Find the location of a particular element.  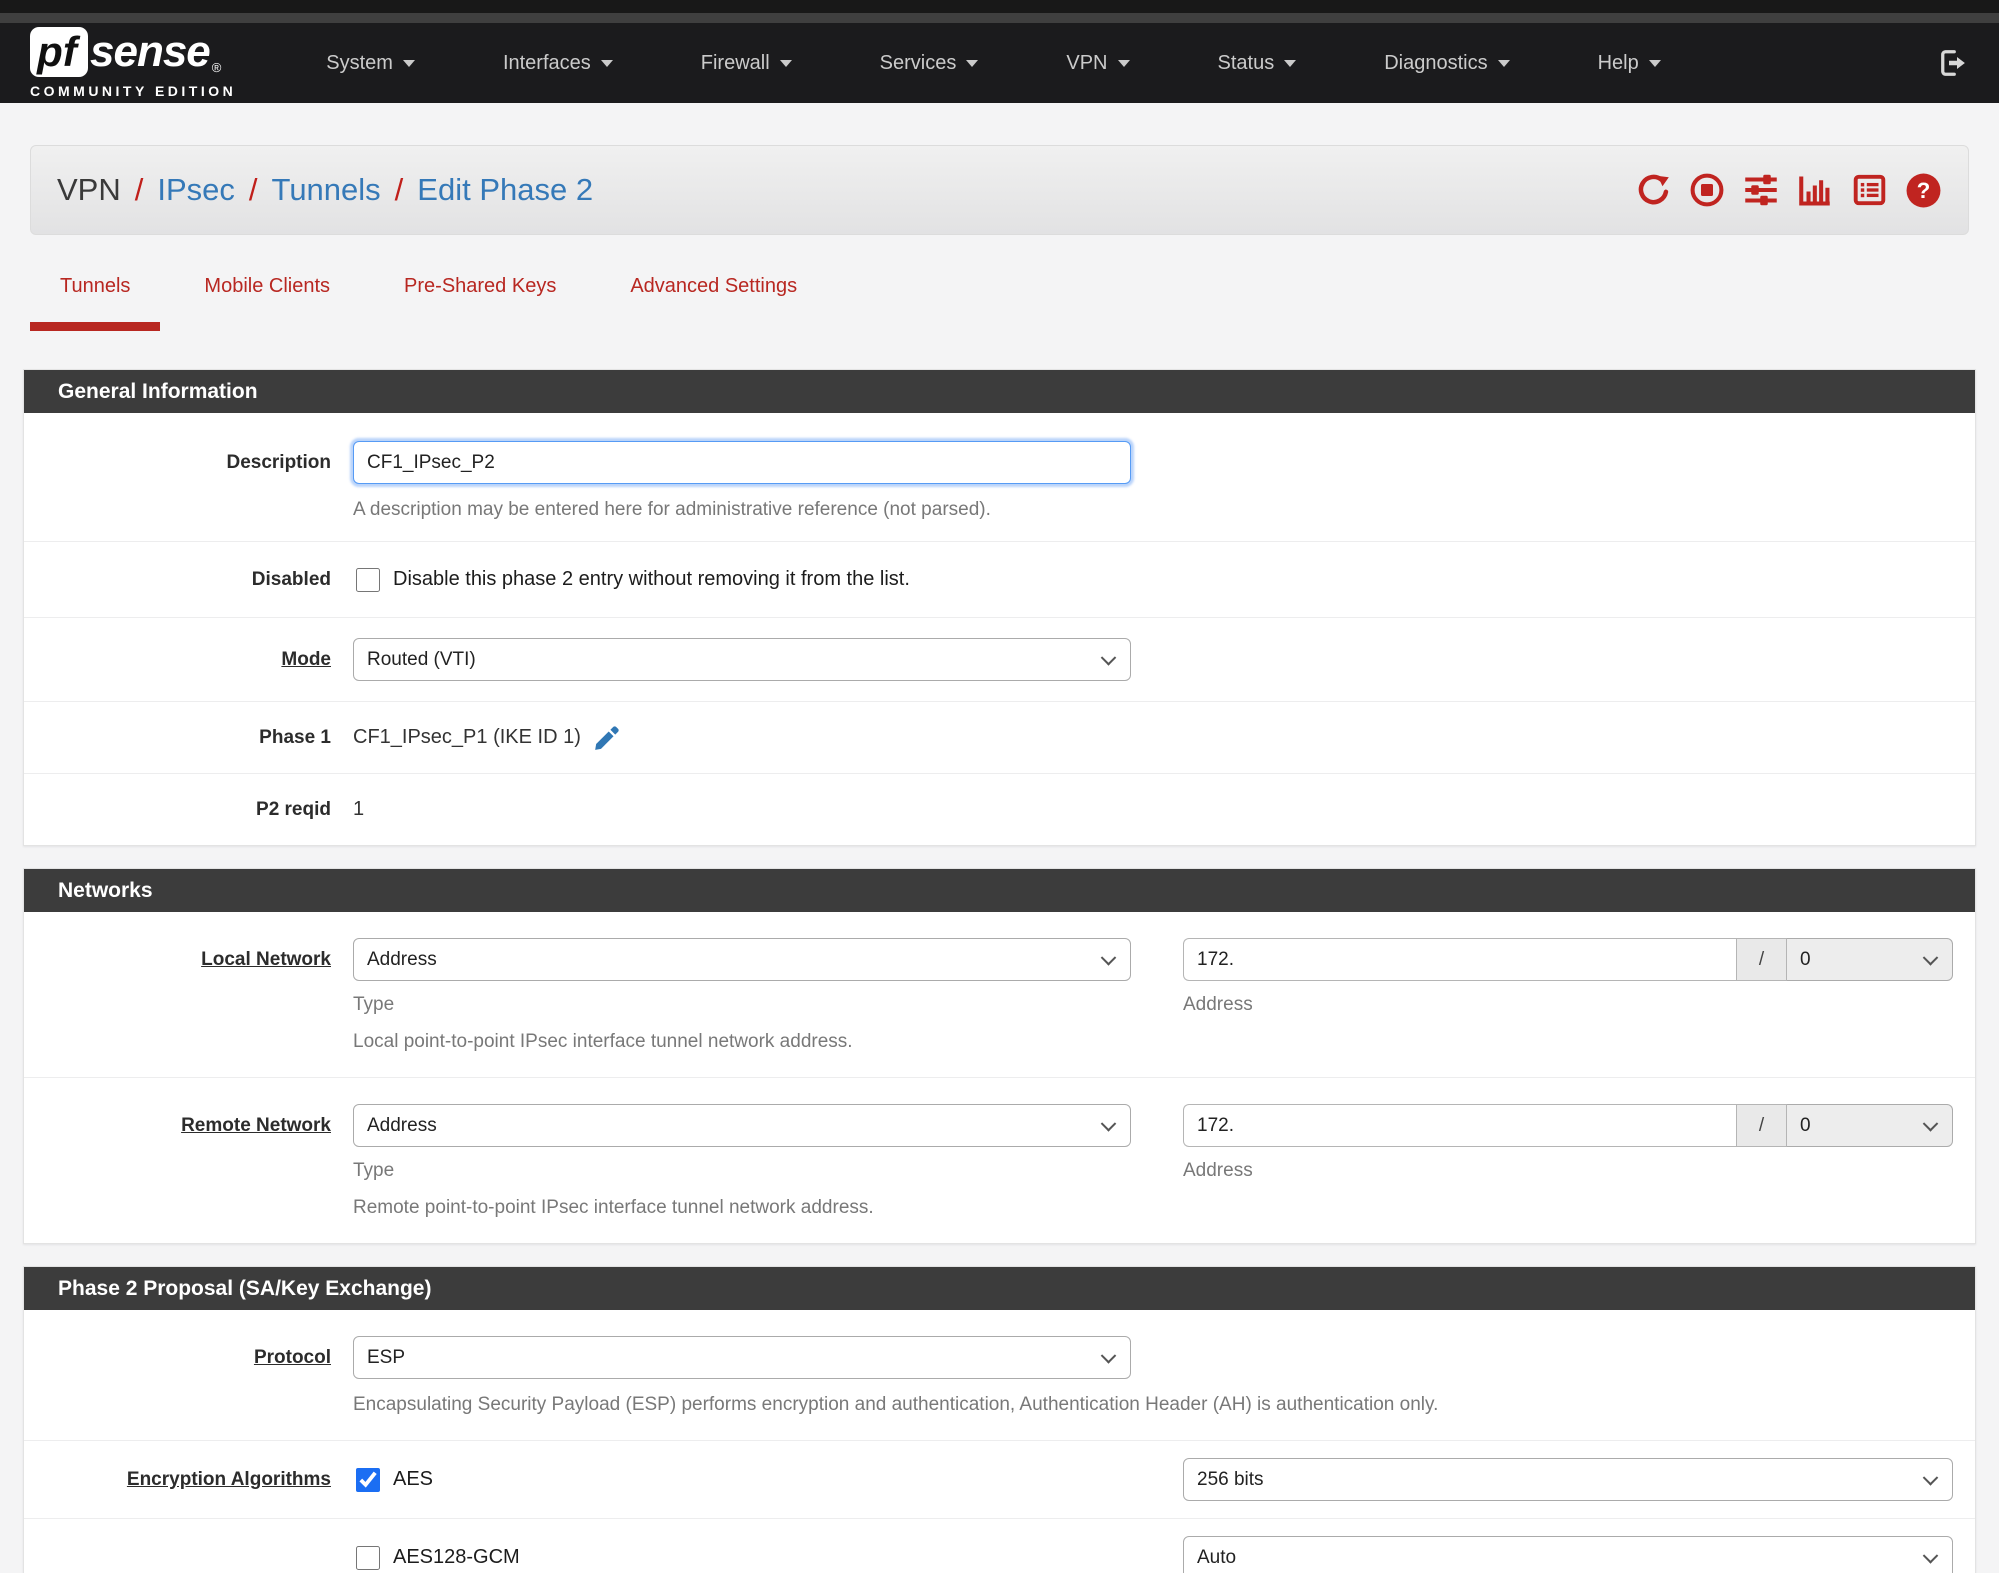

nav-item-diagnostics: Diagnostics is located at coordinates (1446, 63).